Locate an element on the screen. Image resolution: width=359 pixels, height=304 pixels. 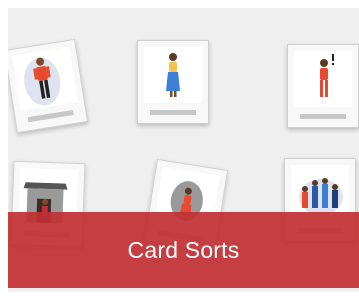
man-standing-icon is located at coordinates (42, 81).